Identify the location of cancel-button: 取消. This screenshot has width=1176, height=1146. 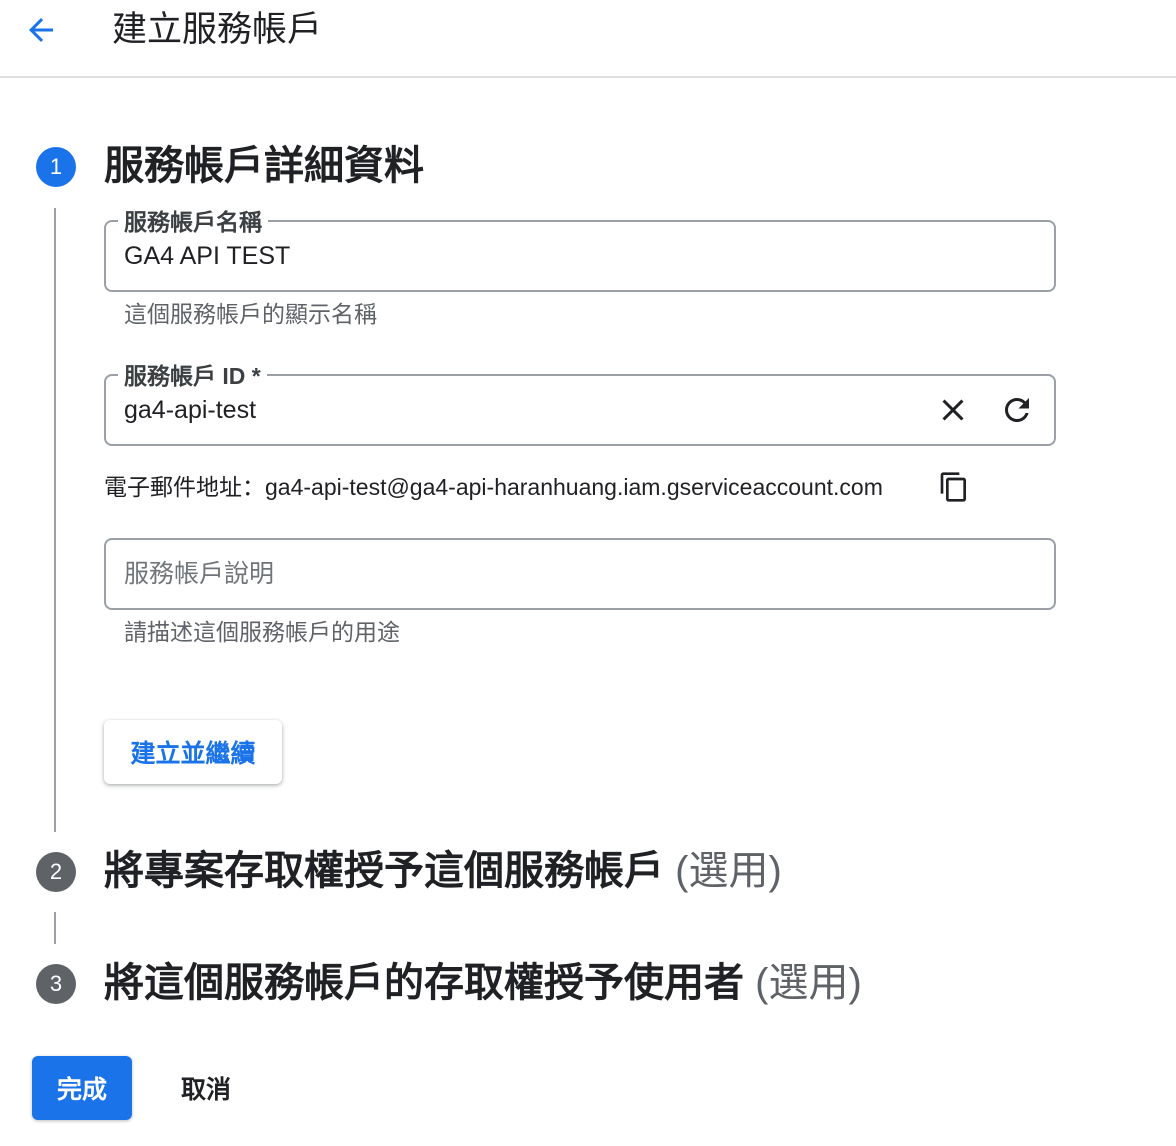
(206, 1088).